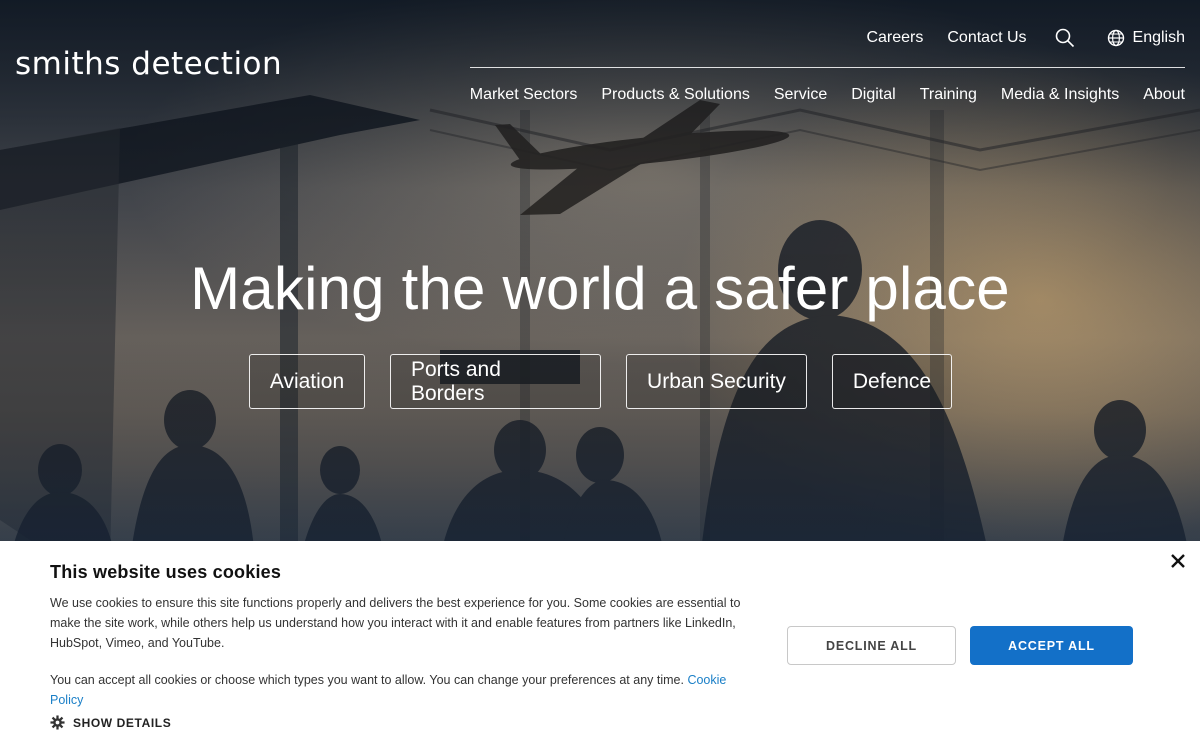  I want to click on nav-divider, so click(827, 67).